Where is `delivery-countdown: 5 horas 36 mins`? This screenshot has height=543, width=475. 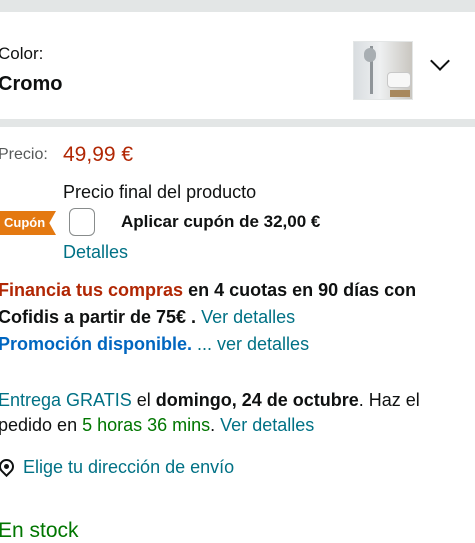 delivery-countdown: 5 horas 36 mins is located at coordinates (146, 425).